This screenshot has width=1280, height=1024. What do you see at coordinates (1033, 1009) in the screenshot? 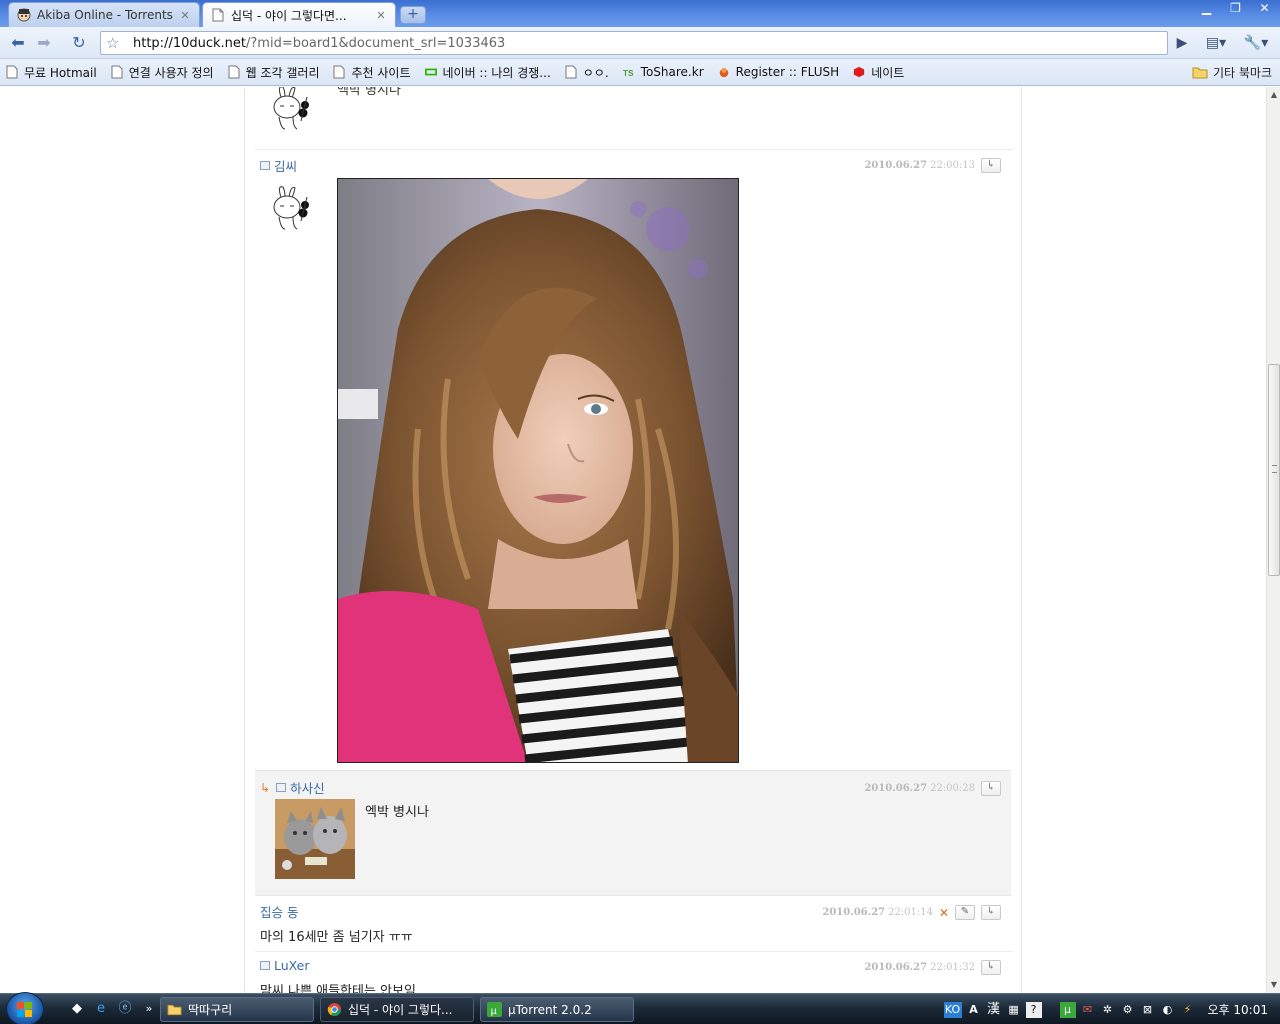
I see `help-icon: ?` at bounding box center [1033, 1009].